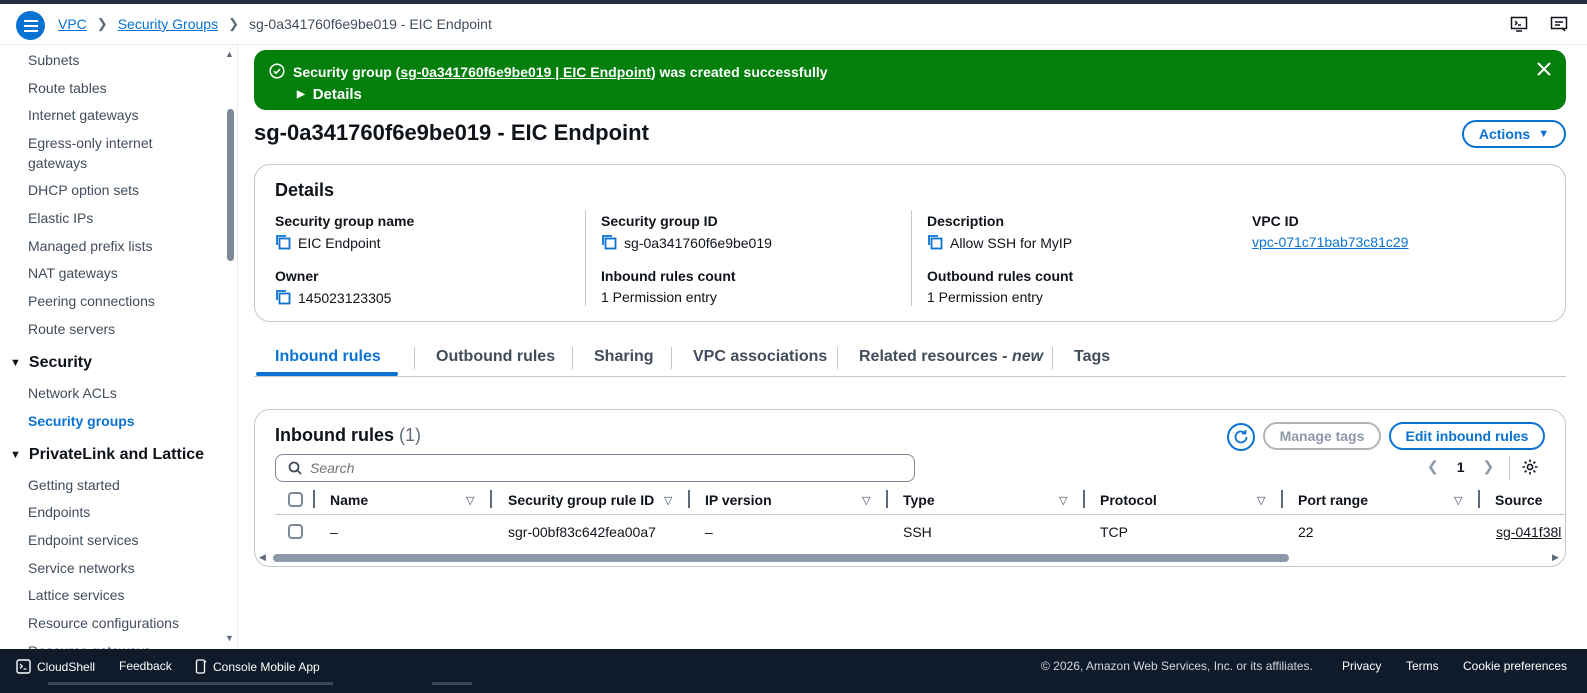 The height and width of the screenshot is (693, 1587). I want to click on chevron-right-icon: ❯, so click(1489, 466).